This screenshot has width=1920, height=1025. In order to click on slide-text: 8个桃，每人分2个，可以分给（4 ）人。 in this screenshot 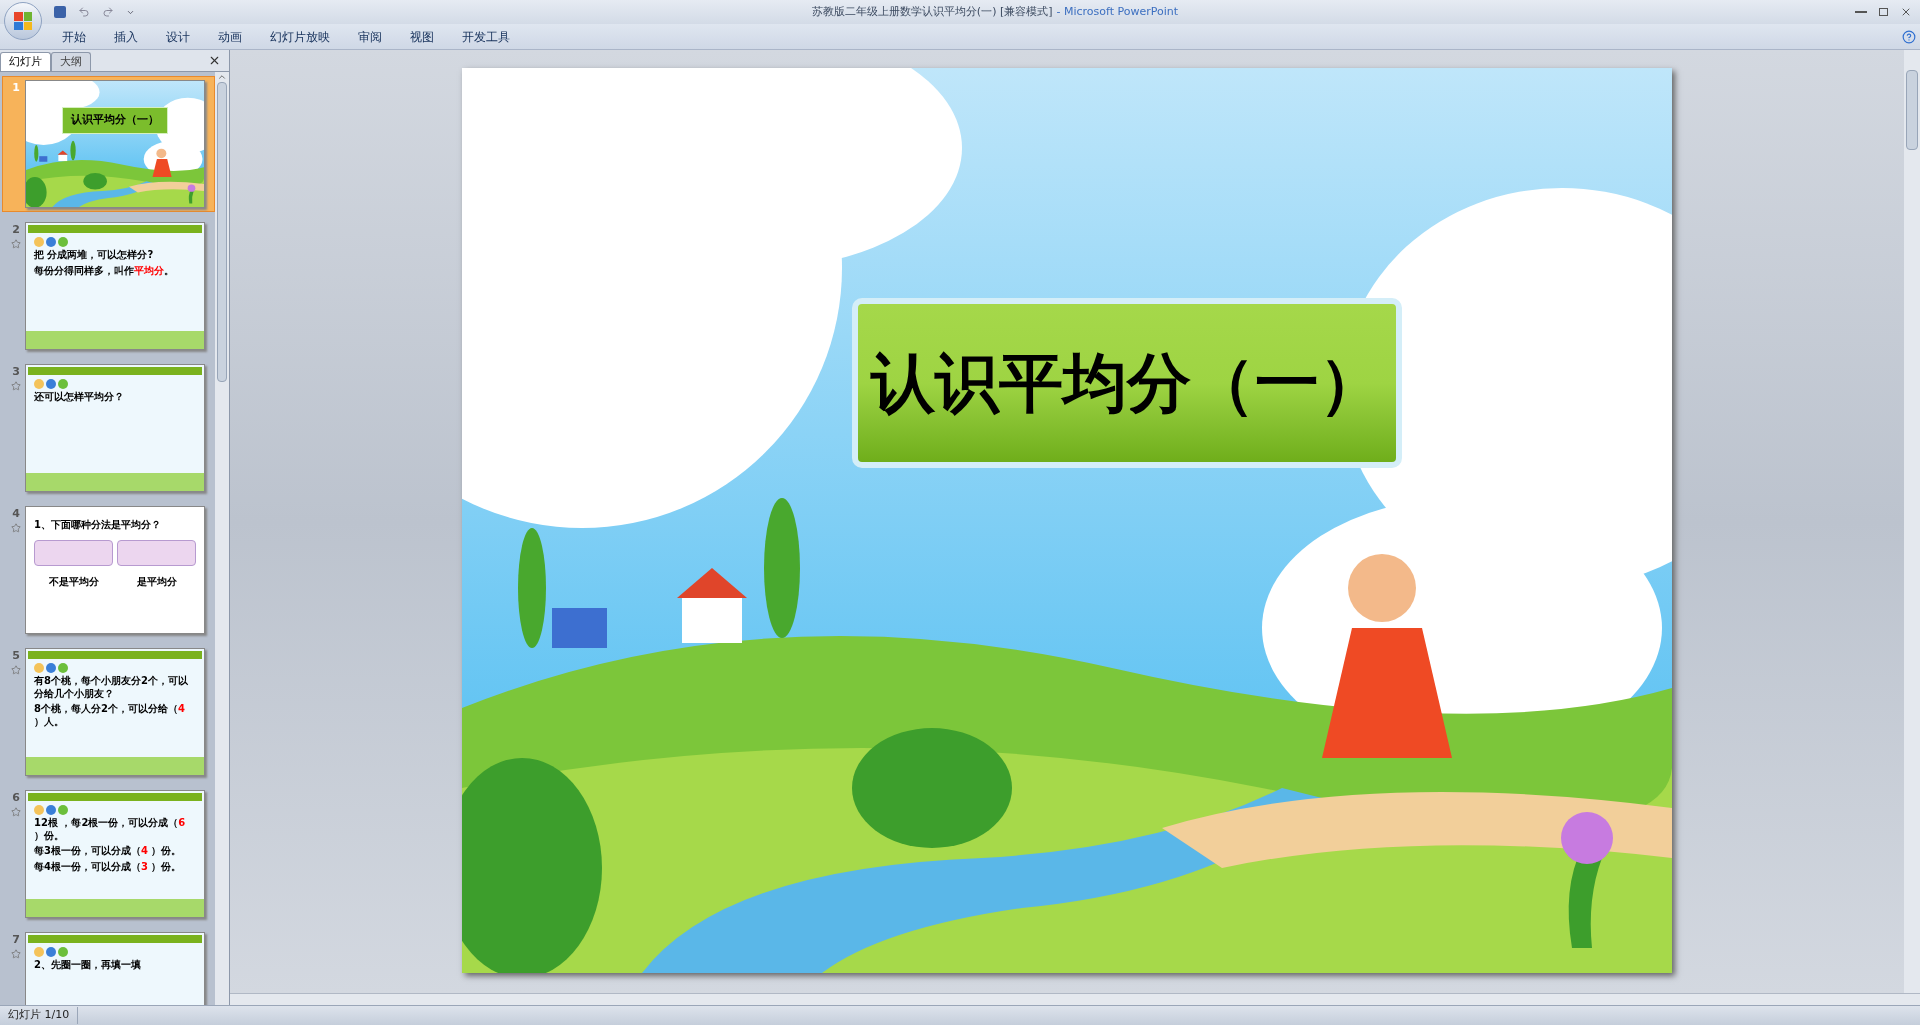, I will do `click(110, 715)`.